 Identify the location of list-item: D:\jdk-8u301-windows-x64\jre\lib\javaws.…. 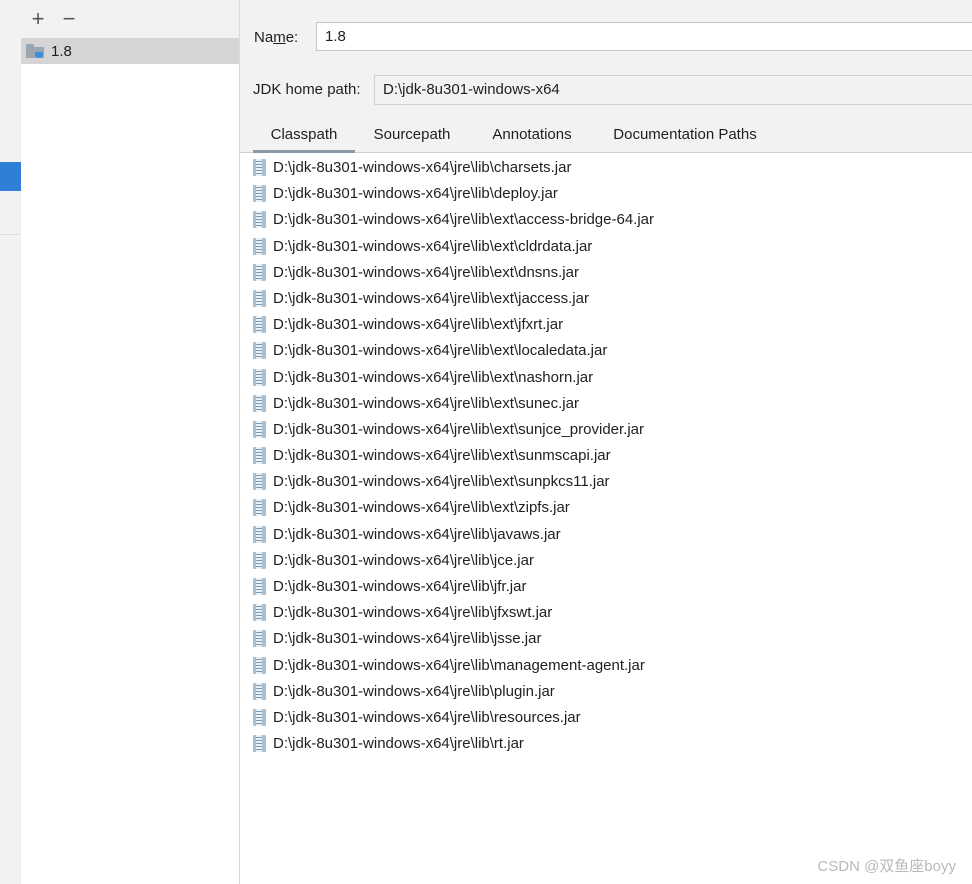
(606, 535).